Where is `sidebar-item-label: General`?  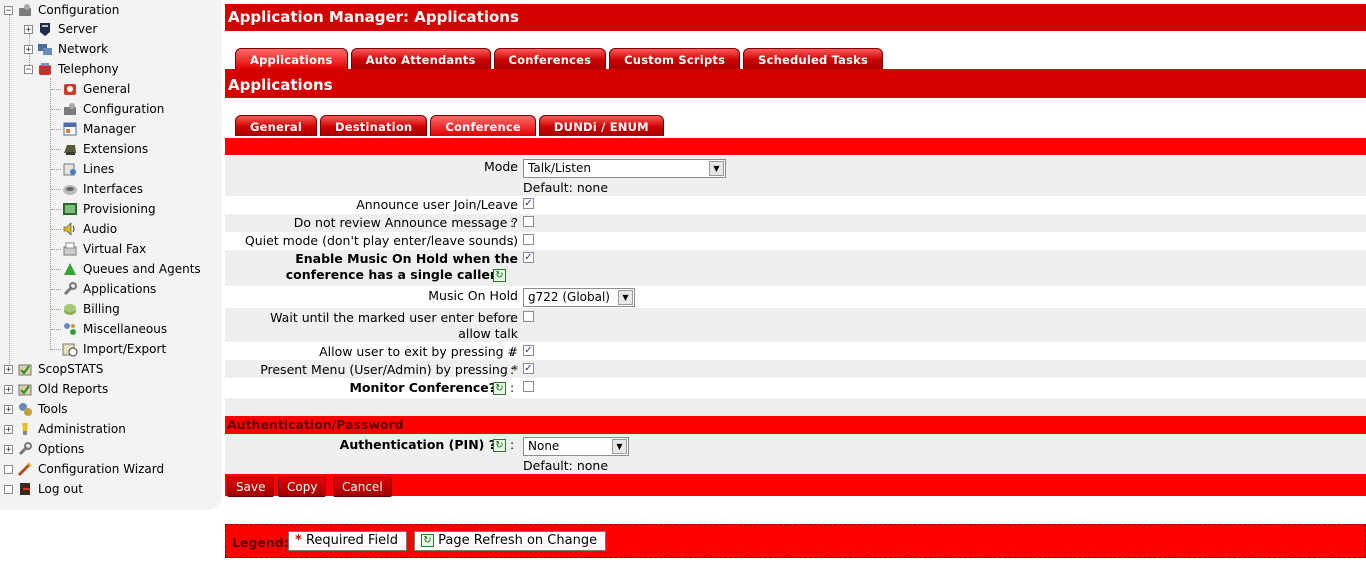
sidebar-item-label: General is located at coordinates (107, 89).